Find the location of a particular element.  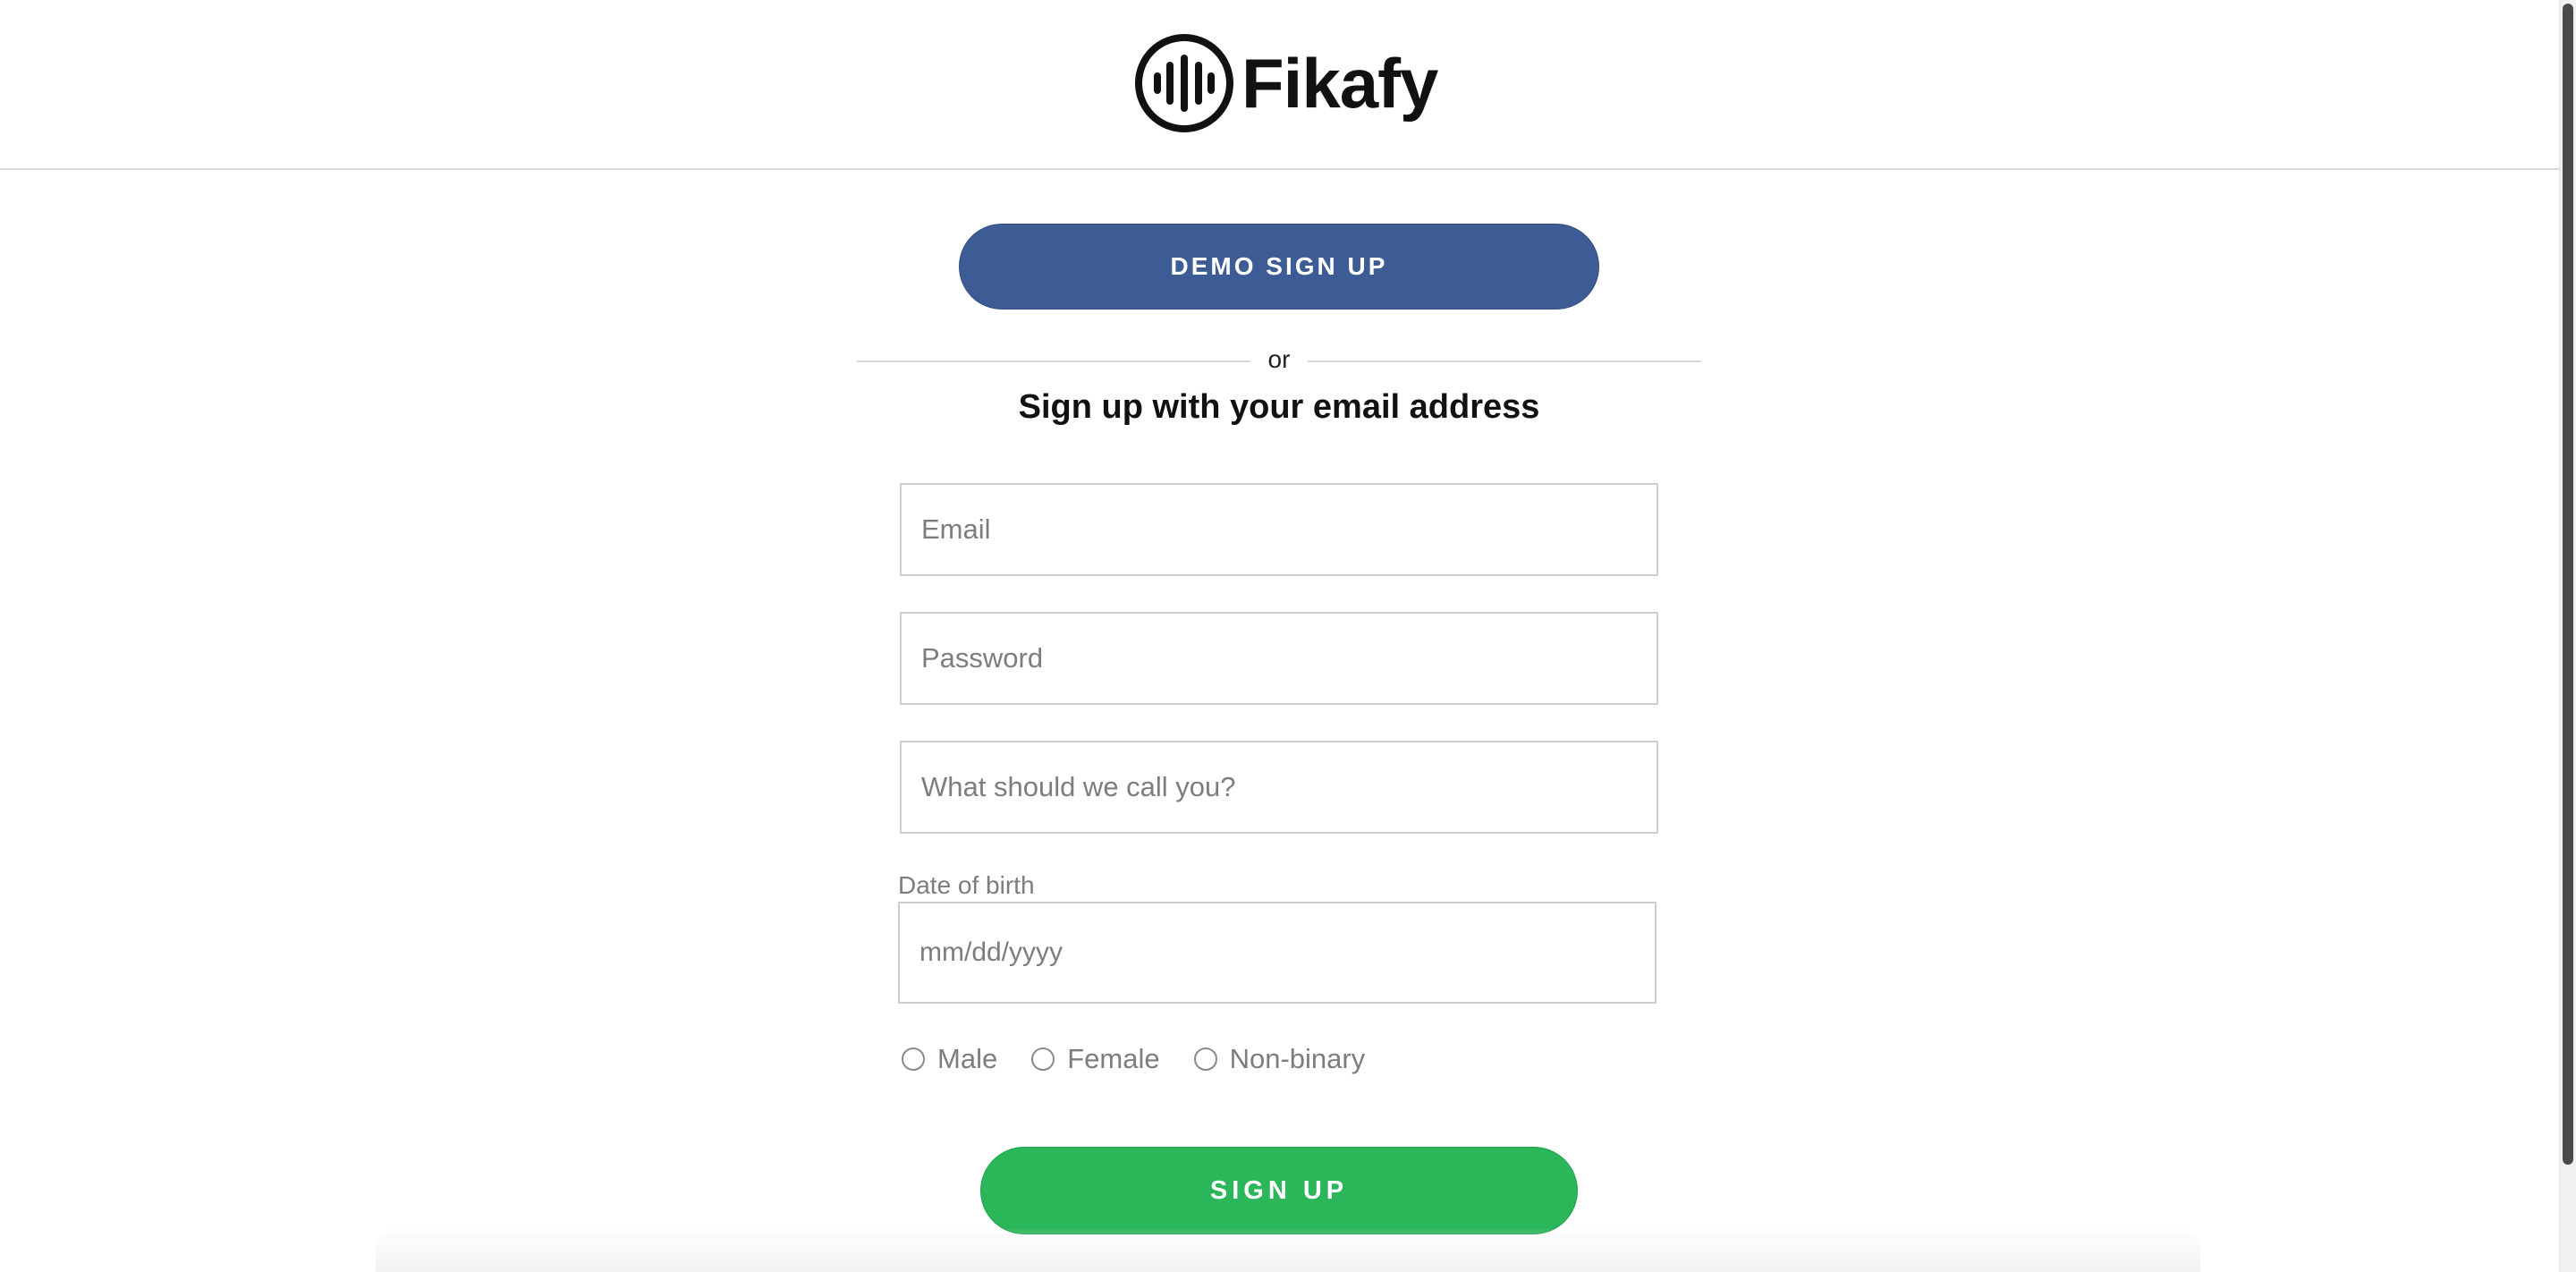

gender-option-female: Female is located at coordinates (1095, 1059).